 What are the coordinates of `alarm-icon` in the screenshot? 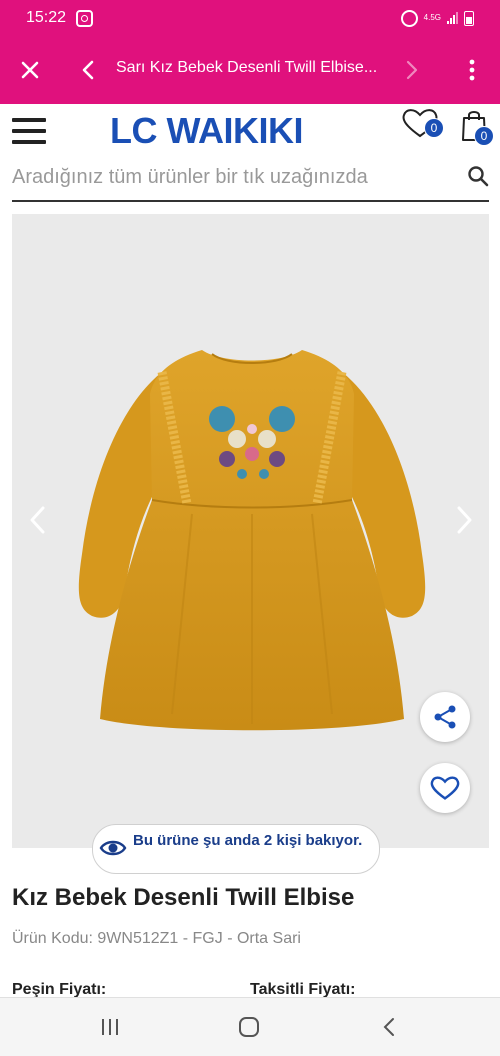 It's located at (409, 18).